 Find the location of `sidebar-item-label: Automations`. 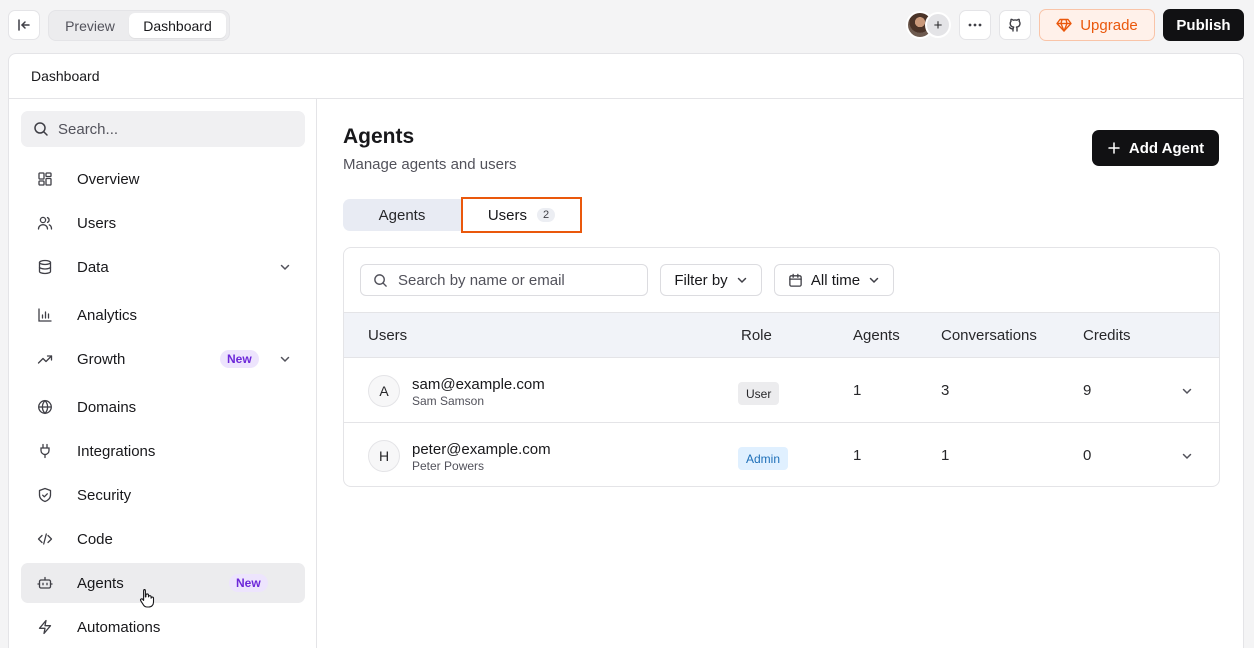

sidebar-item-label: Automations is located at coordinates (119, 627).